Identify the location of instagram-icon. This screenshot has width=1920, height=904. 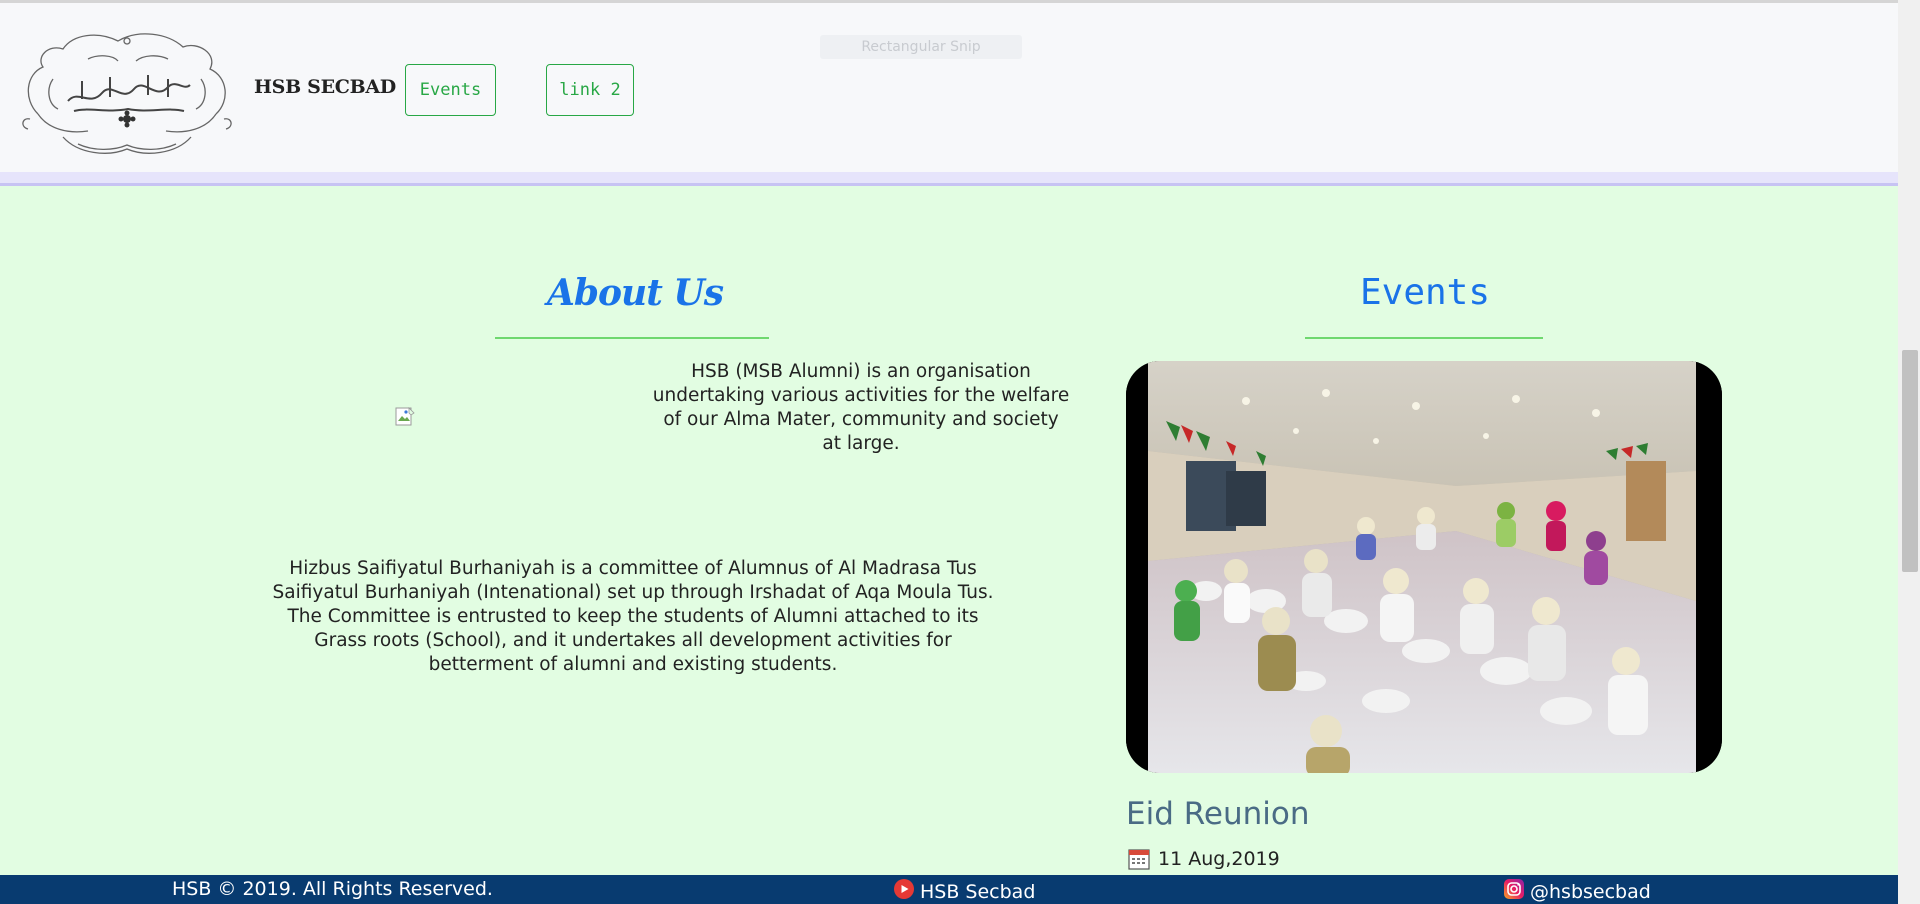
(1514, 891).